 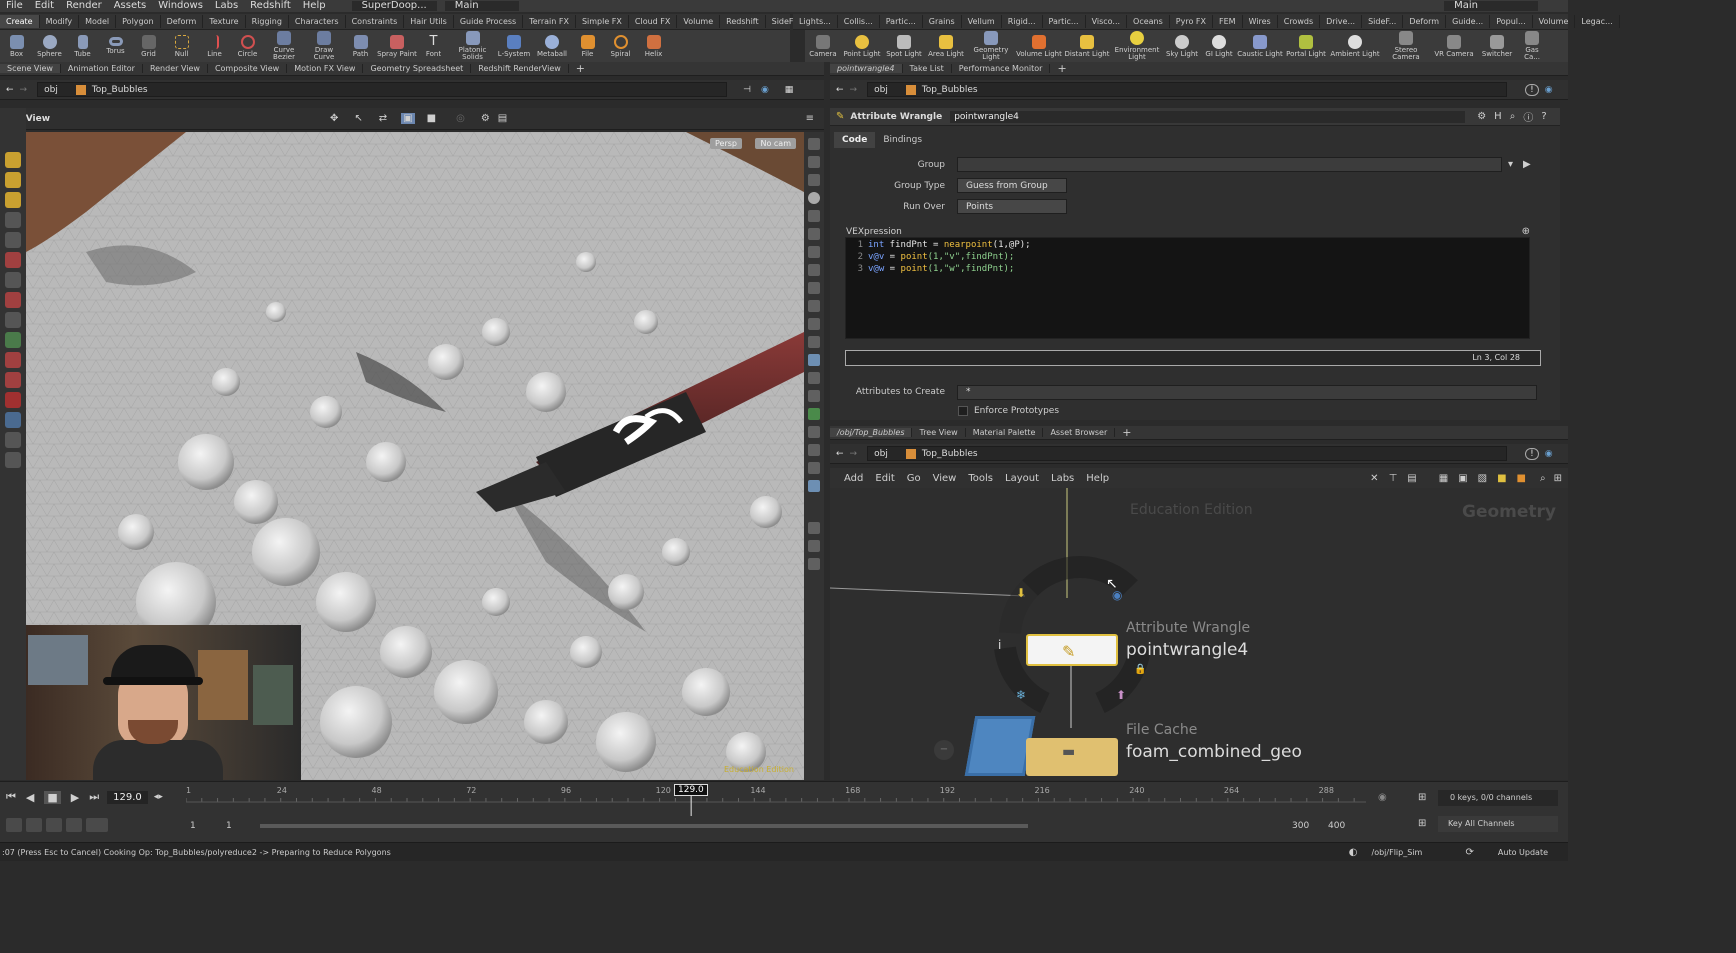 I want to click on safe-area-icon, so click(x=814, y=432).